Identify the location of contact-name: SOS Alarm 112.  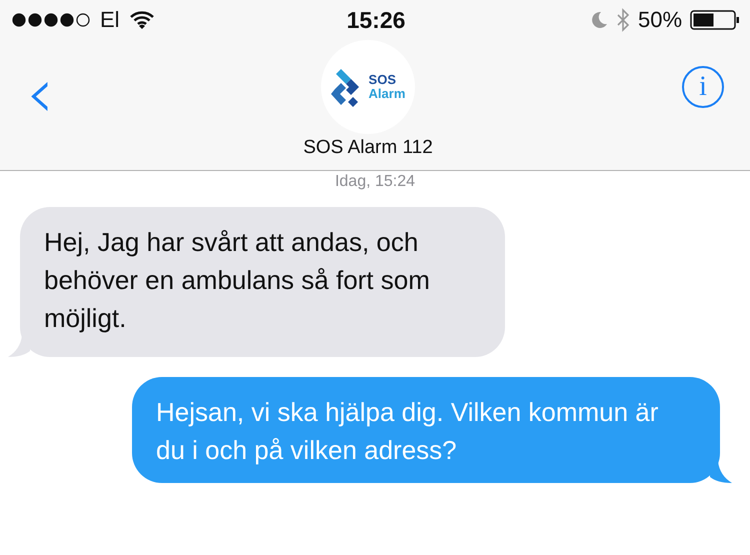
(368, 148).